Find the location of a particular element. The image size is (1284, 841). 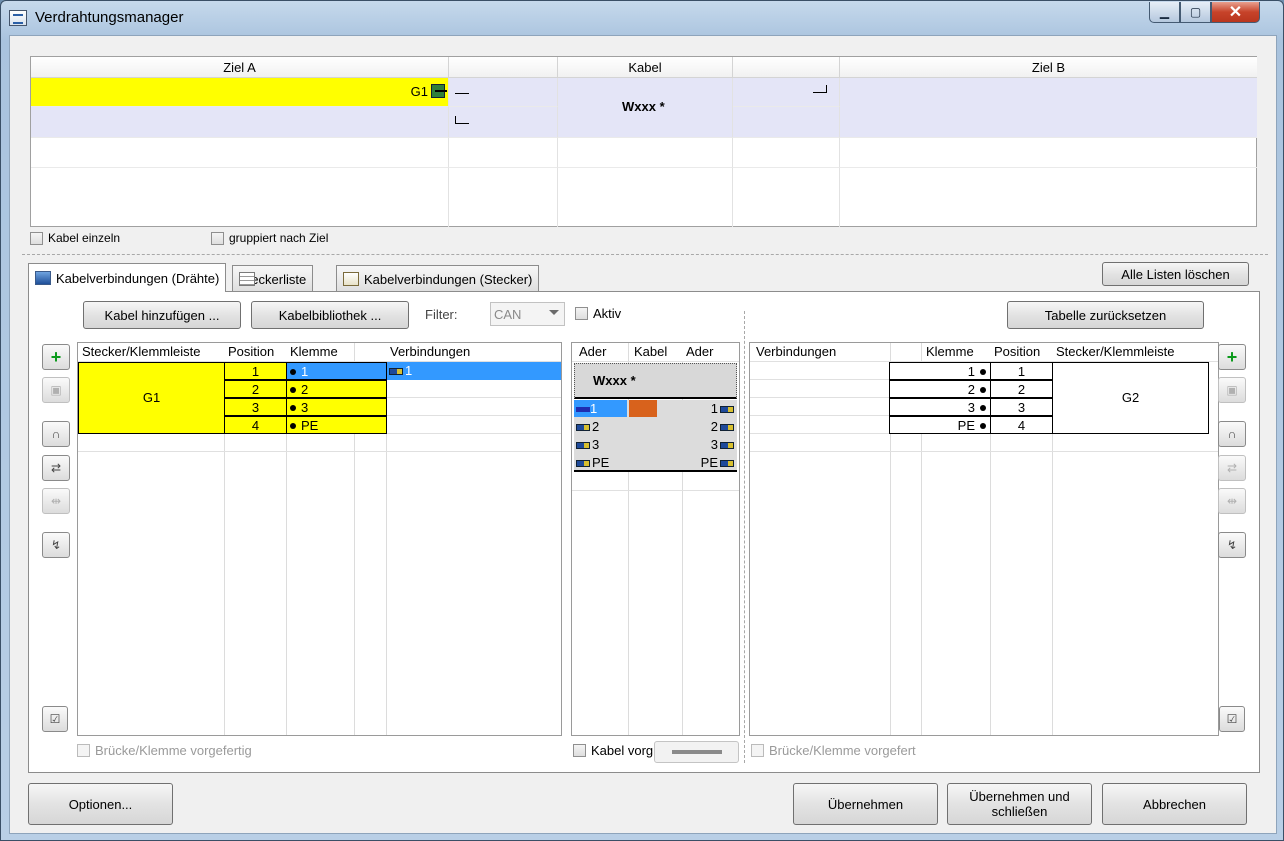

verbindung-cell-selected: 1 is located at coordinates (474, 371).